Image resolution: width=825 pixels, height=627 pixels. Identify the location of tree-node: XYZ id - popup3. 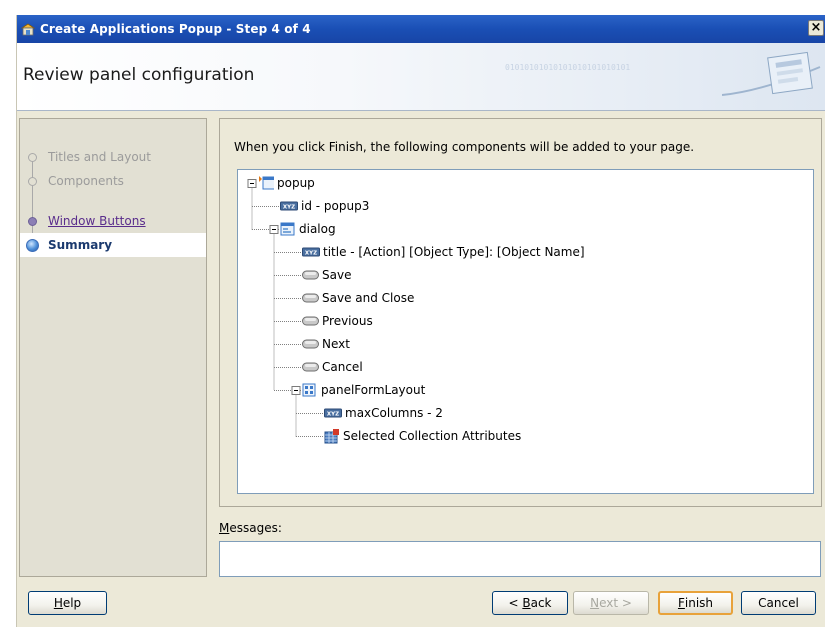
(324, 206).